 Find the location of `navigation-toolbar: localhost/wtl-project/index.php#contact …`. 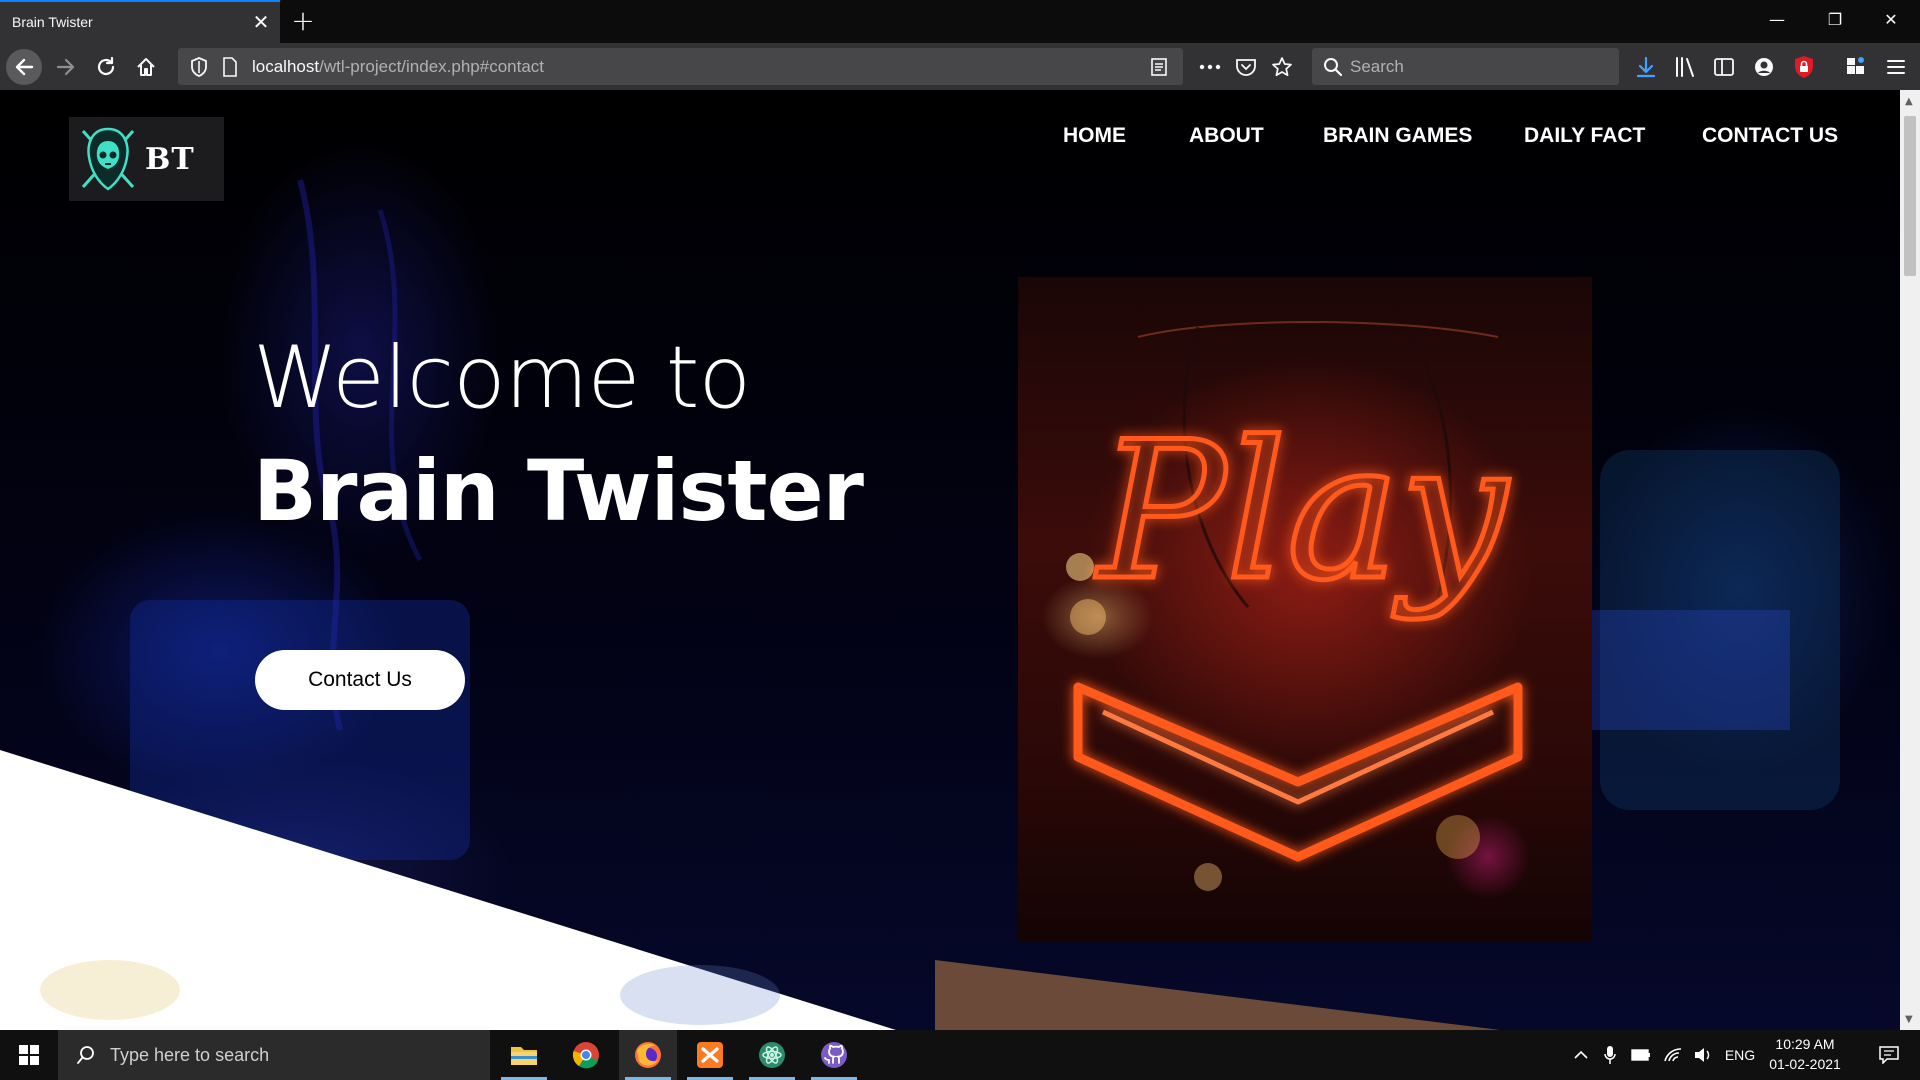

navigation-toolbar: localhost/wtl-project/index.php#contact … is located at coordinates (960, 66).